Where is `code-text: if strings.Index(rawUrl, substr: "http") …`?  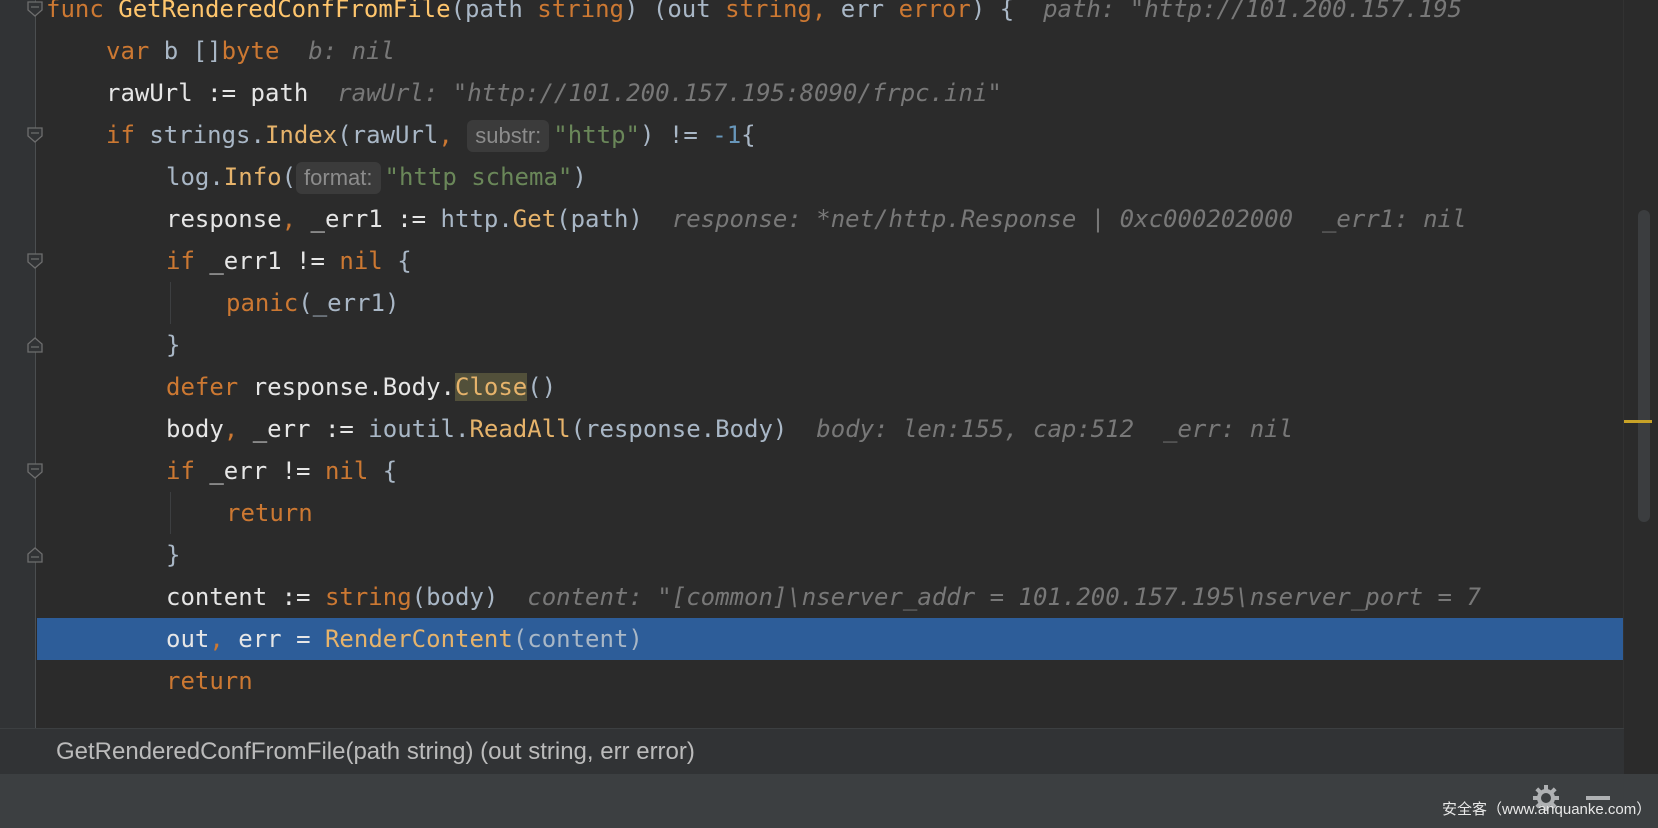 code-text: if strings.Index(rawUrl, substr: "http") … is located at coordinates (431, 135).